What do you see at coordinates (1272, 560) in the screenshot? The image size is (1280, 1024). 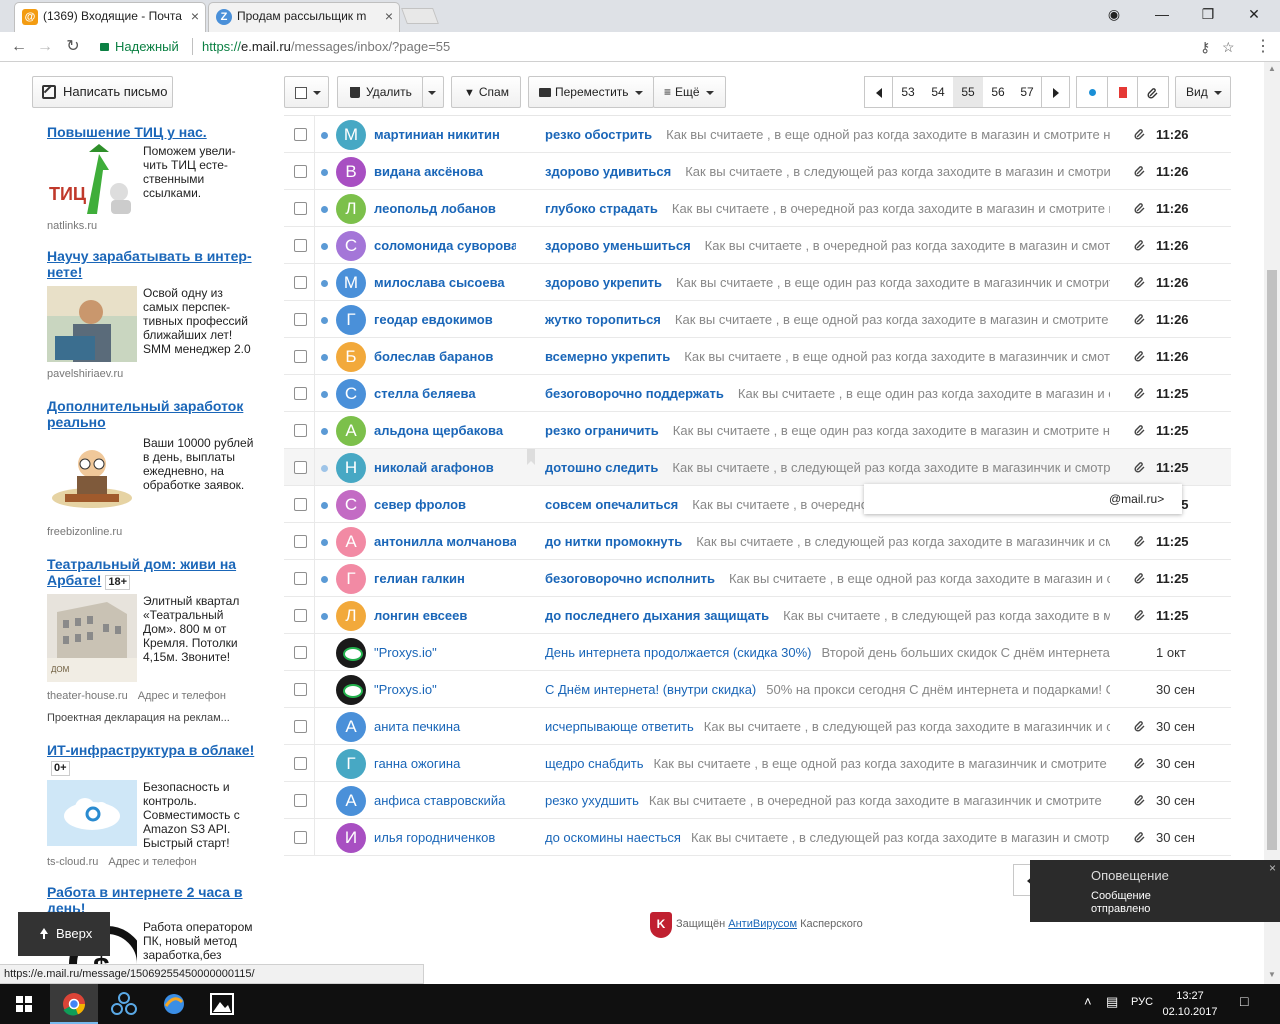 I see `scrollbar-thumb` at bounding box center [1272, 560].